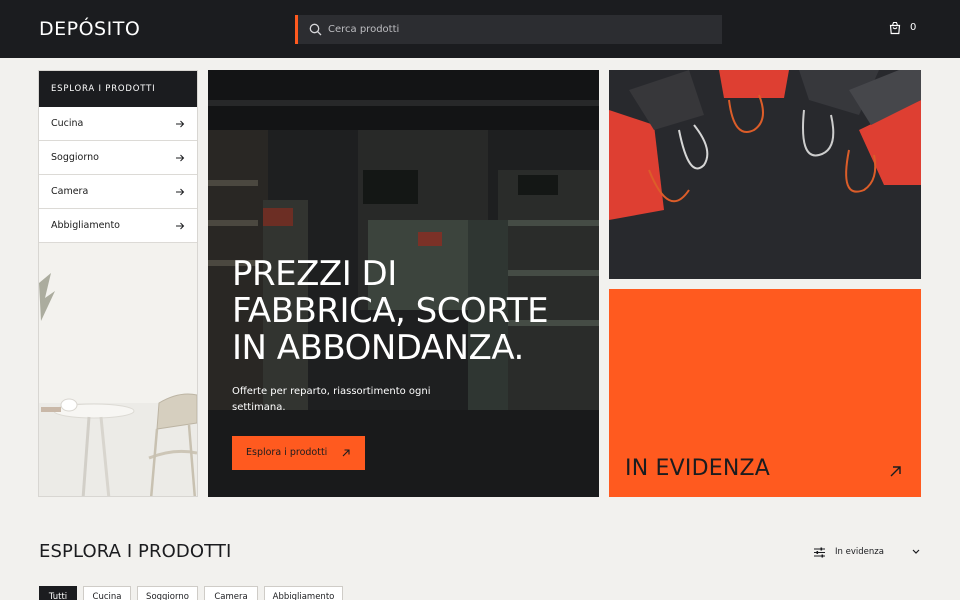  Describe the element at coordinates (287, 452) in the screenshot. I see `explore-products-label: Esplora i prodotti` at that location.